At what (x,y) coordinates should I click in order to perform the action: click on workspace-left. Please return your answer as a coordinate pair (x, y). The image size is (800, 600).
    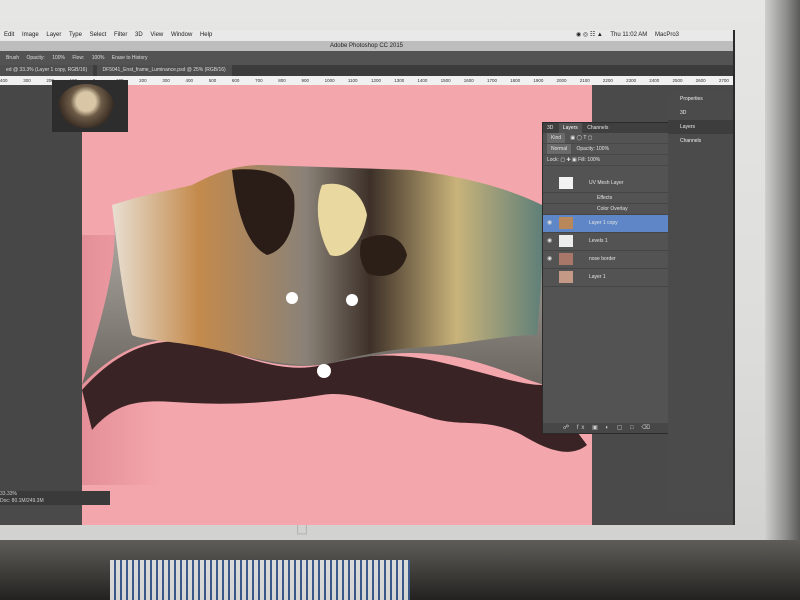
    Looking at the image, I should click on (41, 295).